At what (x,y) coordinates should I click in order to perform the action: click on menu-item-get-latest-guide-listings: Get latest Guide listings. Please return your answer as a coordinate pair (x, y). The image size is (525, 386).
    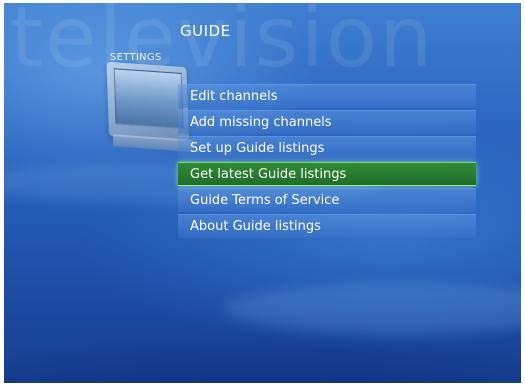
    Looking at the image, I should click on (327, 174).